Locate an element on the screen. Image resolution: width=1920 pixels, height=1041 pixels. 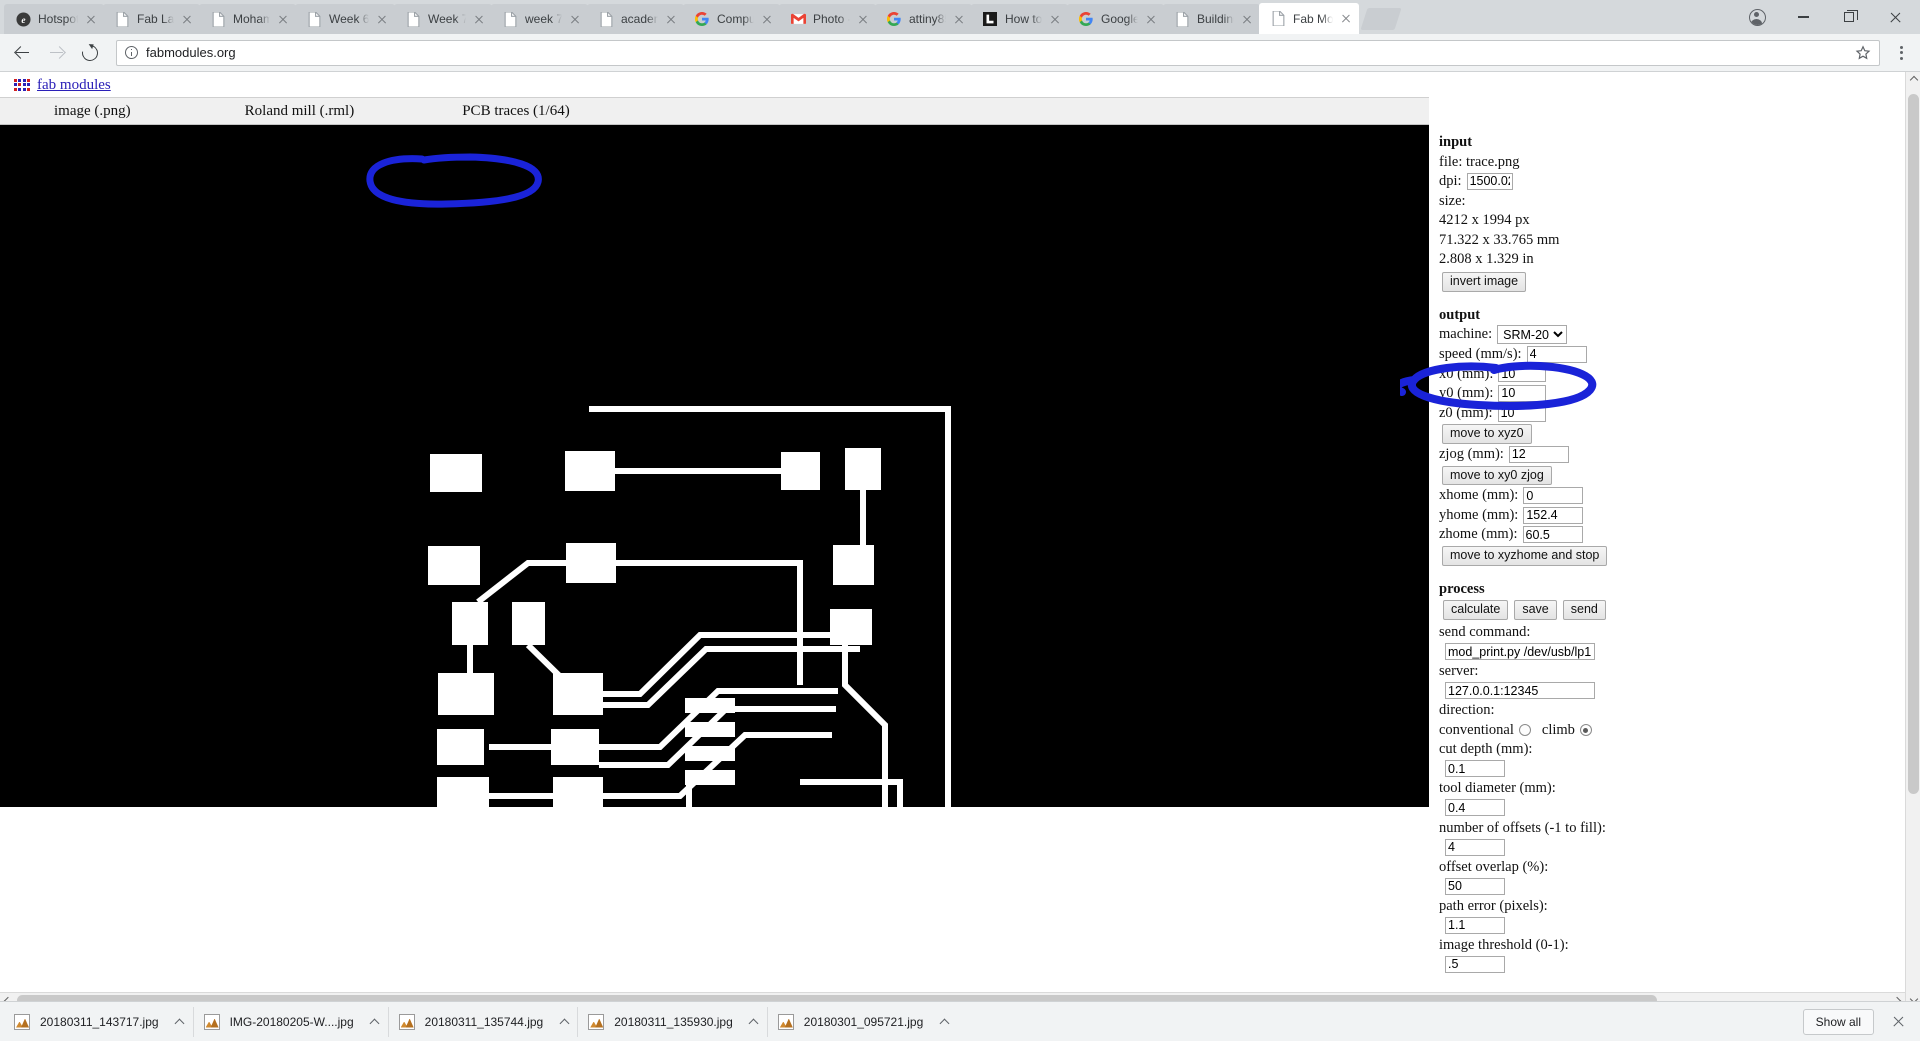
browser-tab: Building th is located at coordinates (1211, 19).